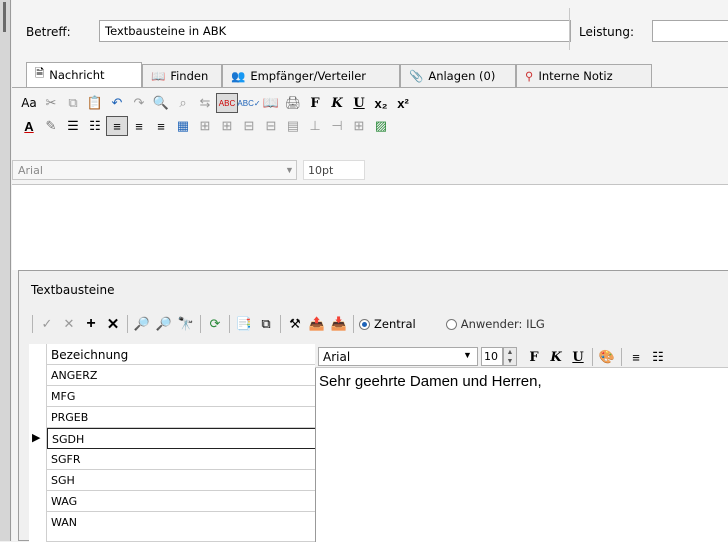  Describe the element at coordinates (161, 103) in the screenshot. I see `find-icon: 🔍` at that location.